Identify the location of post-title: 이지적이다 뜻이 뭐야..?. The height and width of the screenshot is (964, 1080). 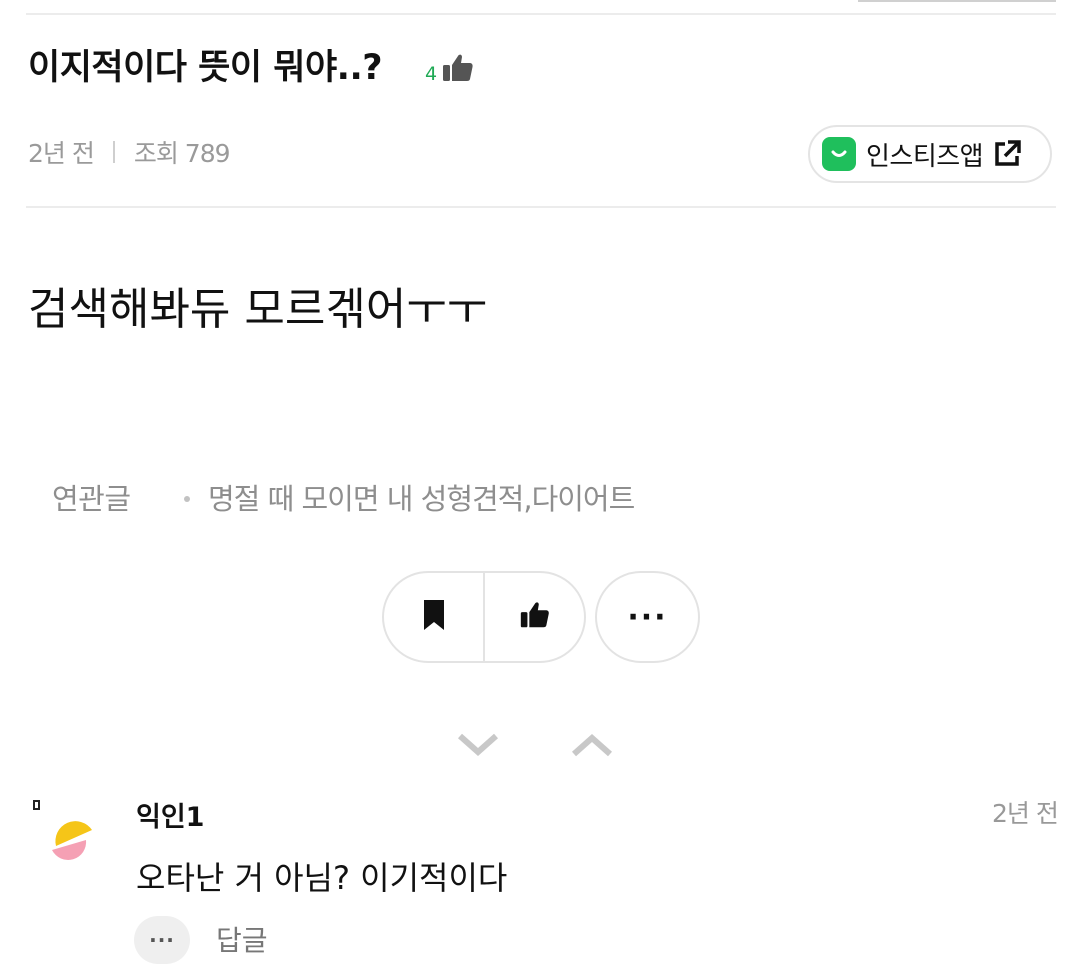
(205, 68).